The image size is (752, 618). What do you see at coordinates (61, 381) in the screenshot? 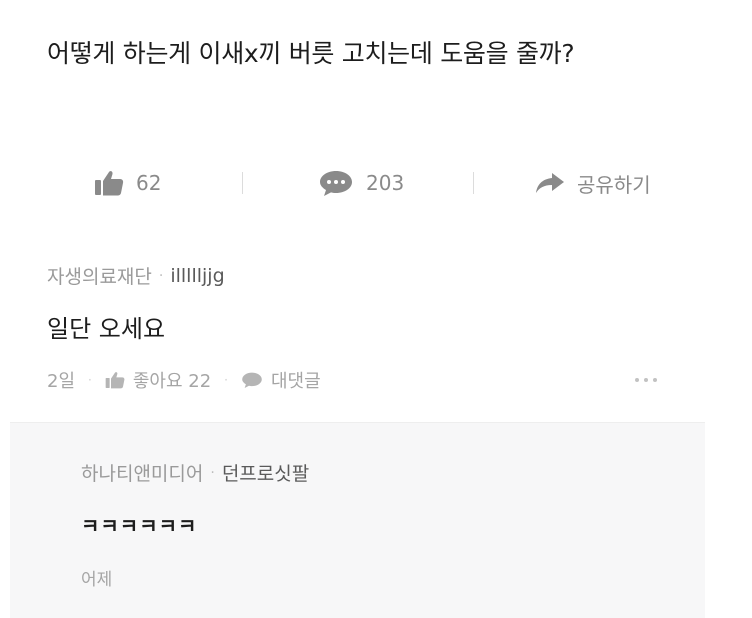
I see `comment-time: 2일` at bounding box center [61, 381].